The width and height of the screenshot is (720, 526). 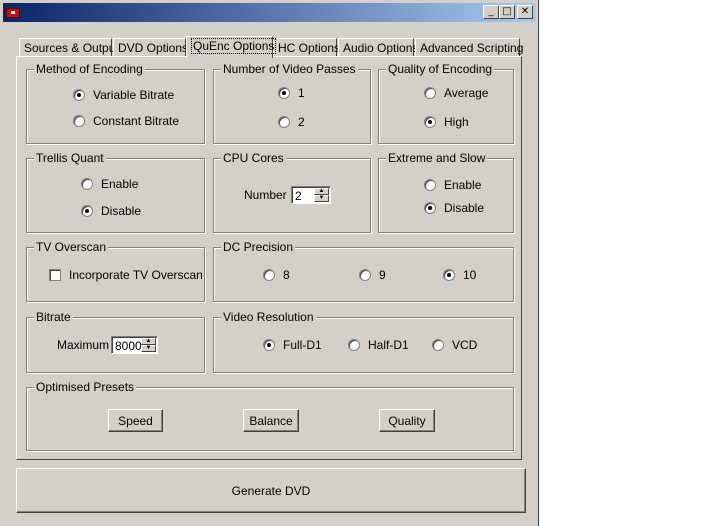 What do you see at coordinates (456, 93) in the screenshot?
I see `quality-average-option: Average` at bounding box center [456, 93].